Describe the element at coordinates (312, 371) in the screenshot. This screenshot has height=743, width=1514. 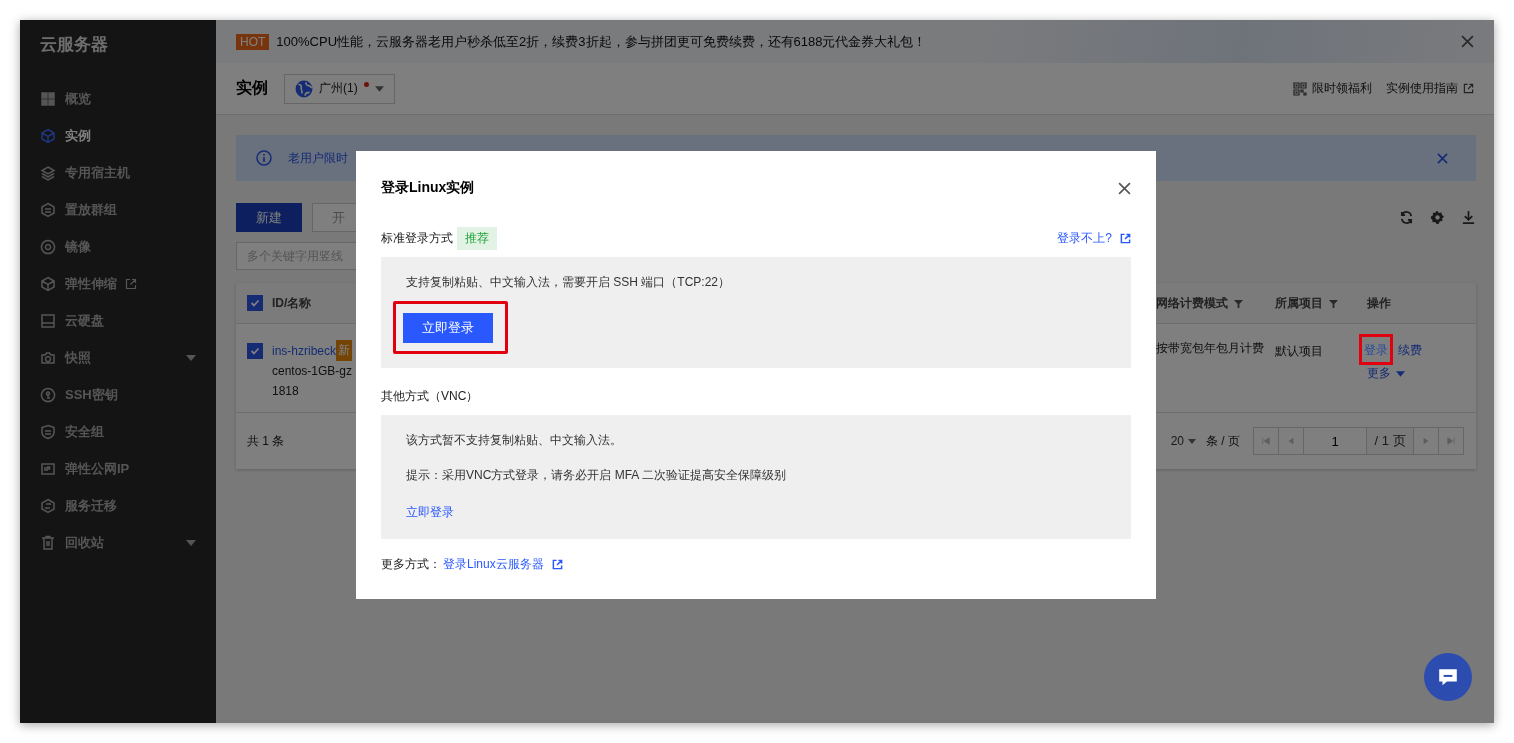
I see `instance-name: centos-1GB-gz` at that location.